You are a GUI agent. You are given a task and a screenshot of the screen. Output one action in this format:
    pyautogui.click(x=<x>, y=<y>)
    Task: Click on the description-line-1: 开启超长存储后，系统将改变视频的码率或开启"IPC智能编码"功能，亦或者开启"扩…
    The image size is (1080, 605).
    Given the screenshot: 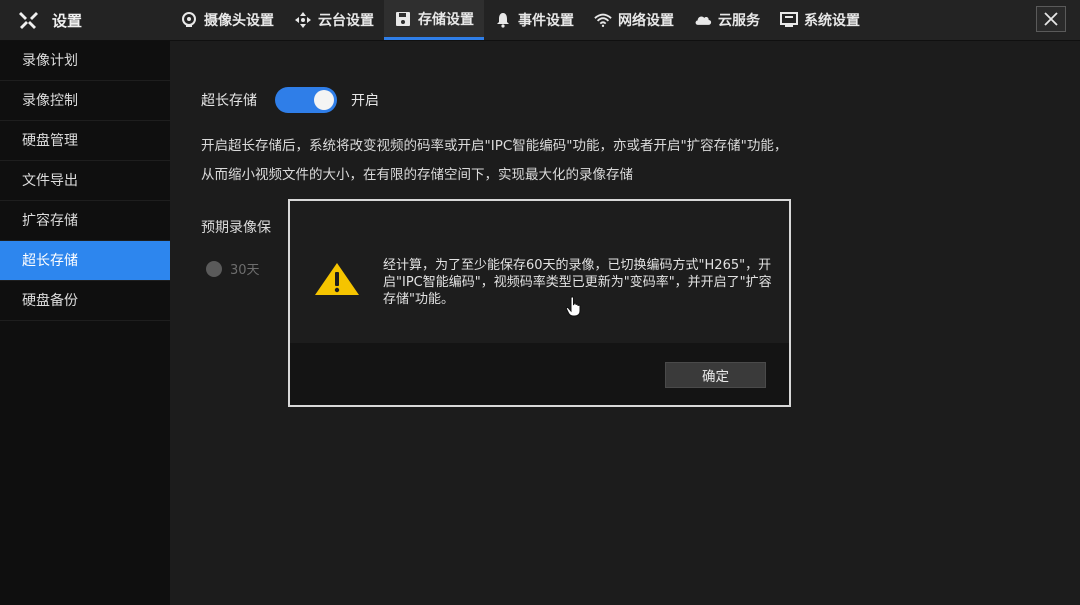 What is the action you would take?
    pyautogui.click(x=494, y=146)
    